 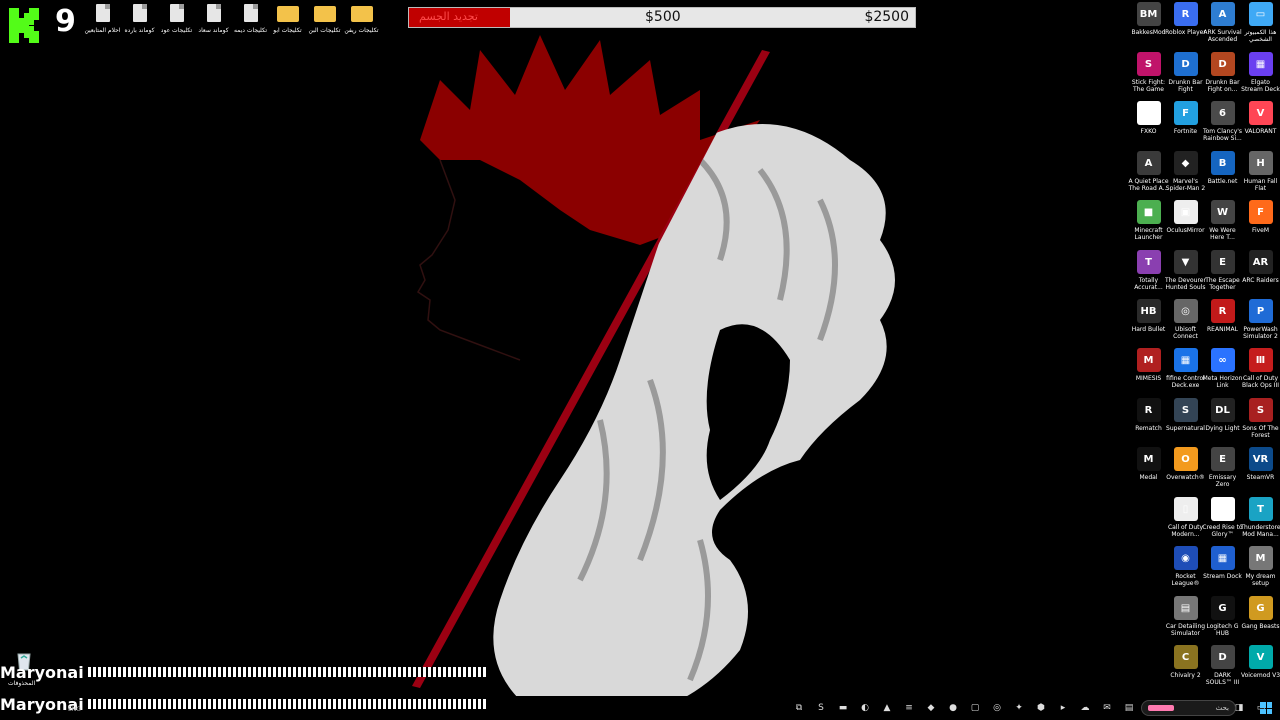 What do you see at coordinates (1148, 365) in the screenshot?
I see `desktop-app-icon: M MIMESIS` at bounding box center [1148, 365].